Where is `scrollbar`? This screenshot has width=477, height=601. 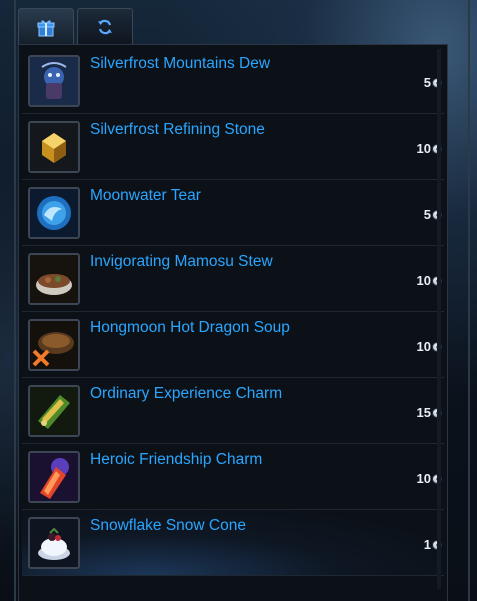 scrollbar is located at coordinates (439, 319).